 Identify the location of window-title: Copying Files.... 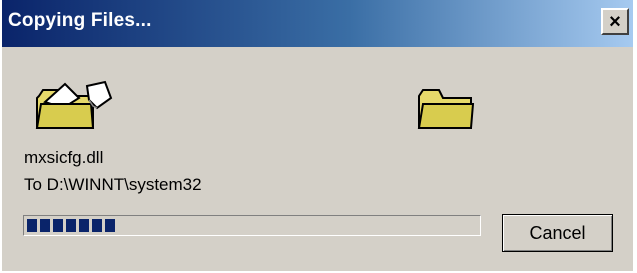
(80, 20).